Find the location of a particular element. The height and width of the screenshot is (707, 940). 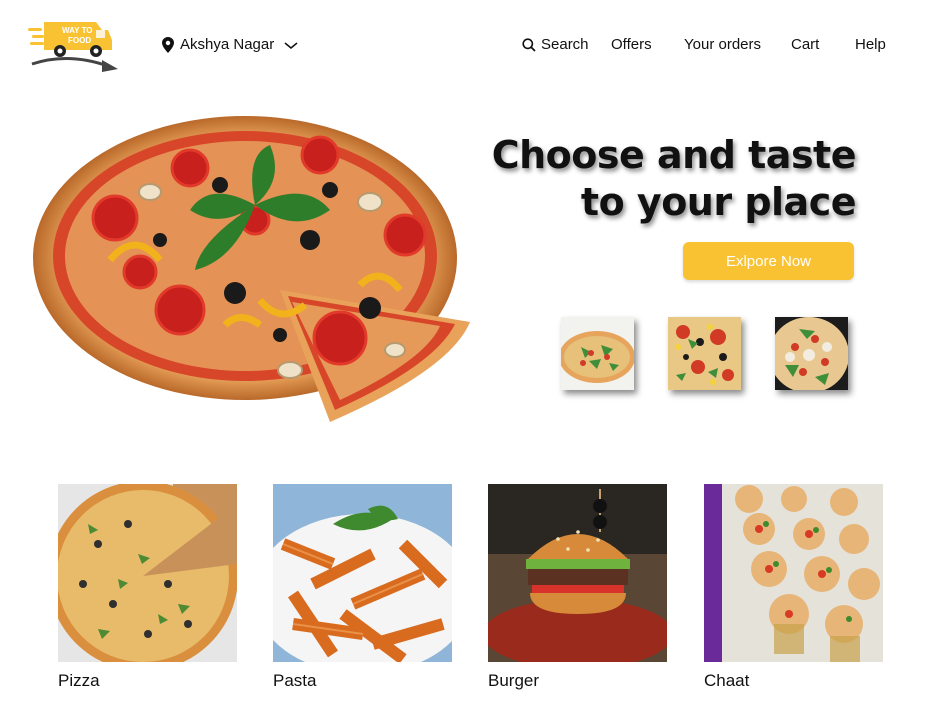

nav-cart: Cart is located at coordinates (805, 44).